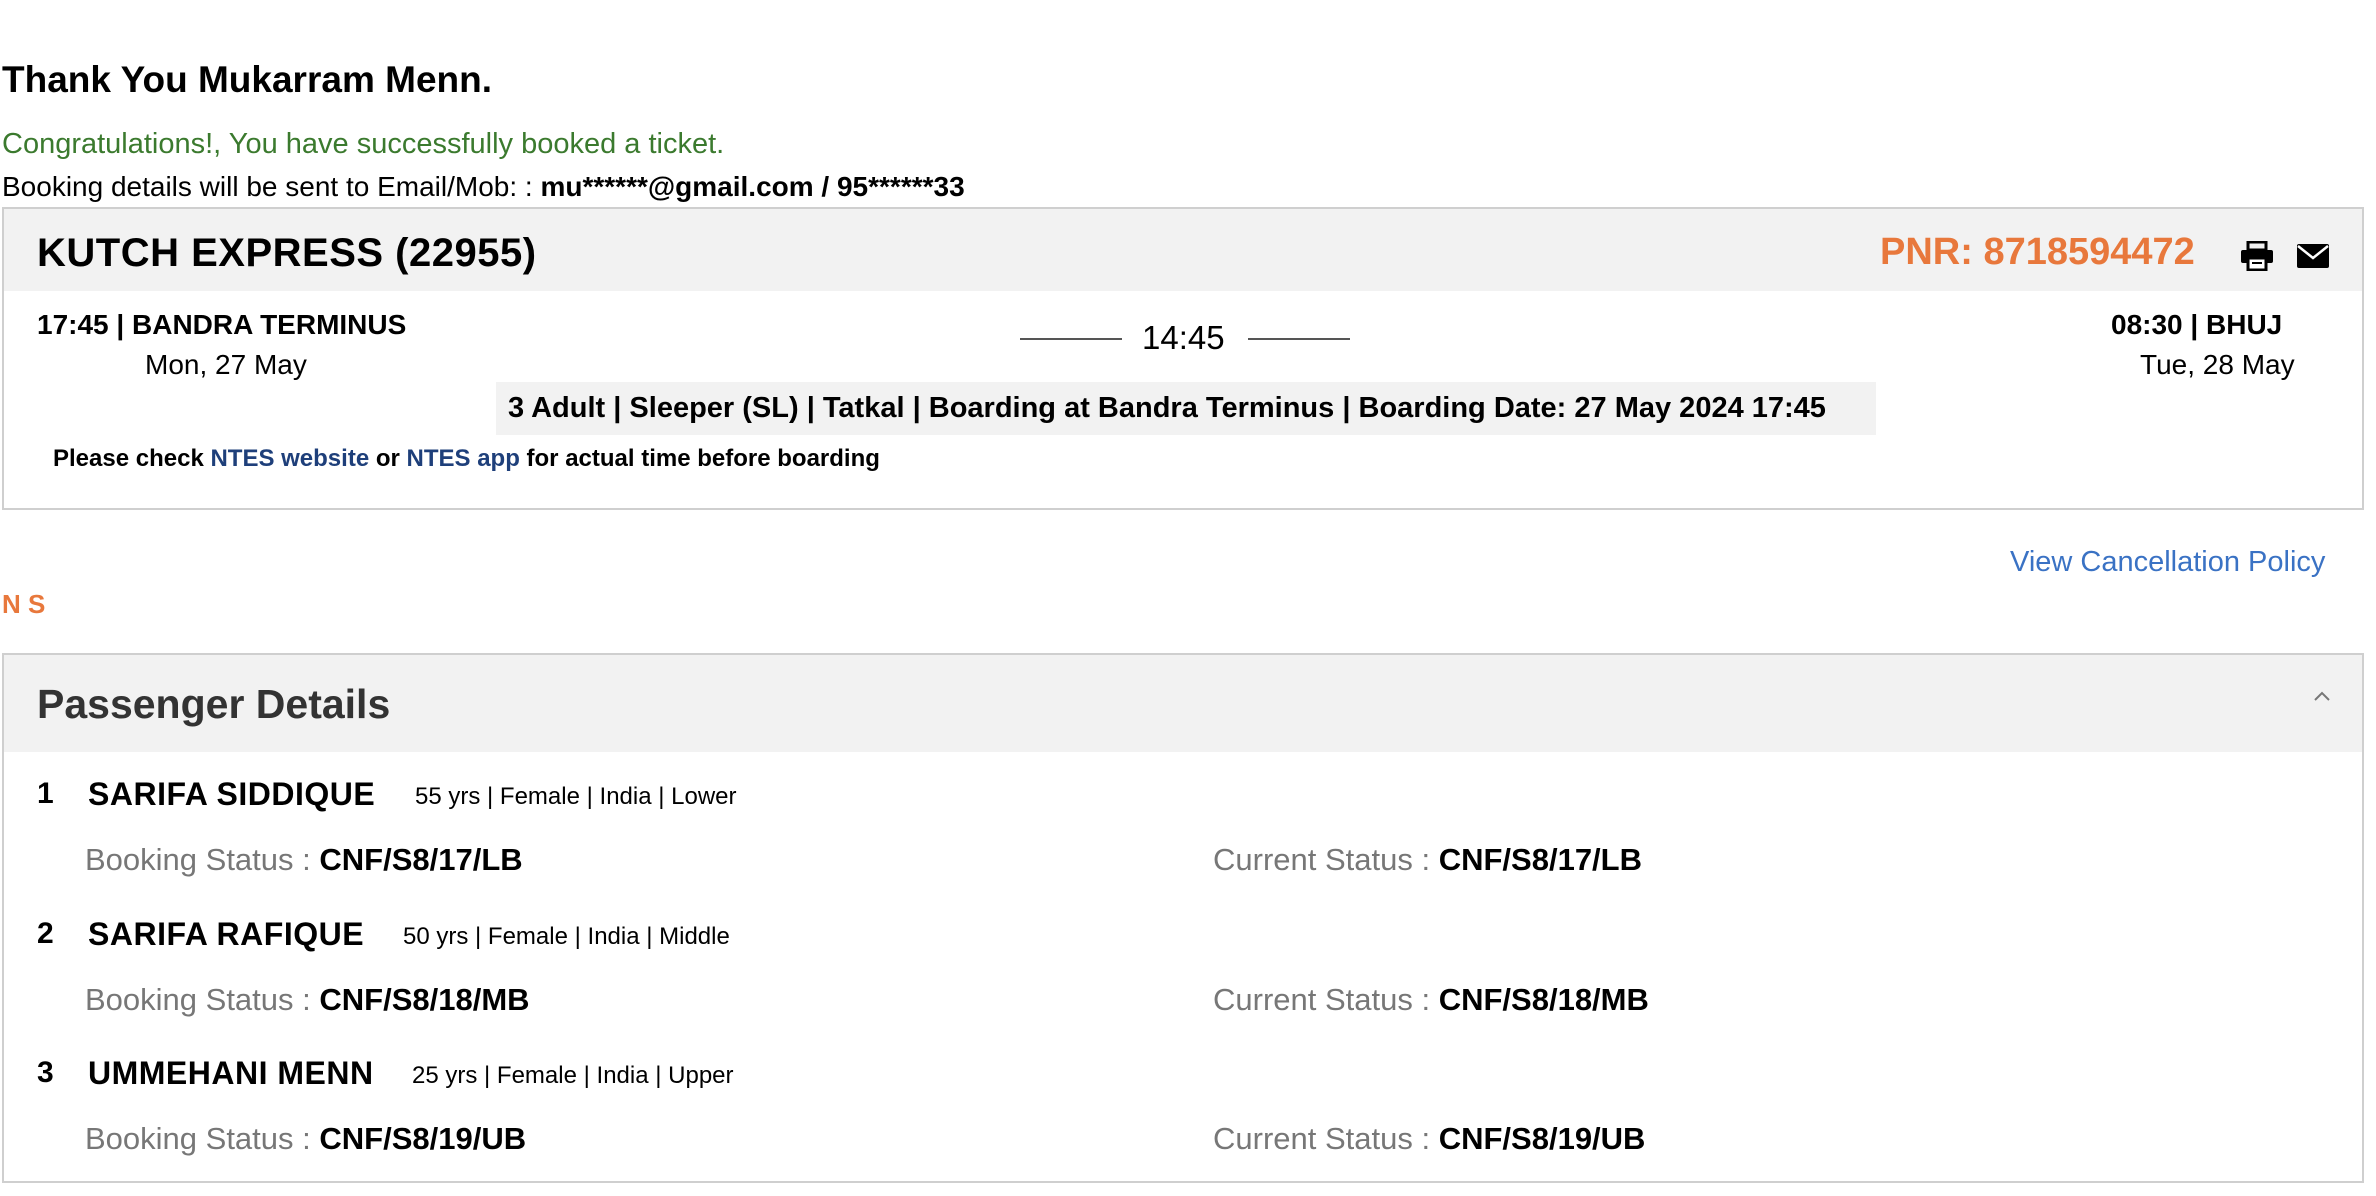 This screenshot has height=1196, width=2376. What do you see at coordinates (1183, 337) in the screenshot?
I see `journey-duration: 14:45` at bounding box center [1183, 337].